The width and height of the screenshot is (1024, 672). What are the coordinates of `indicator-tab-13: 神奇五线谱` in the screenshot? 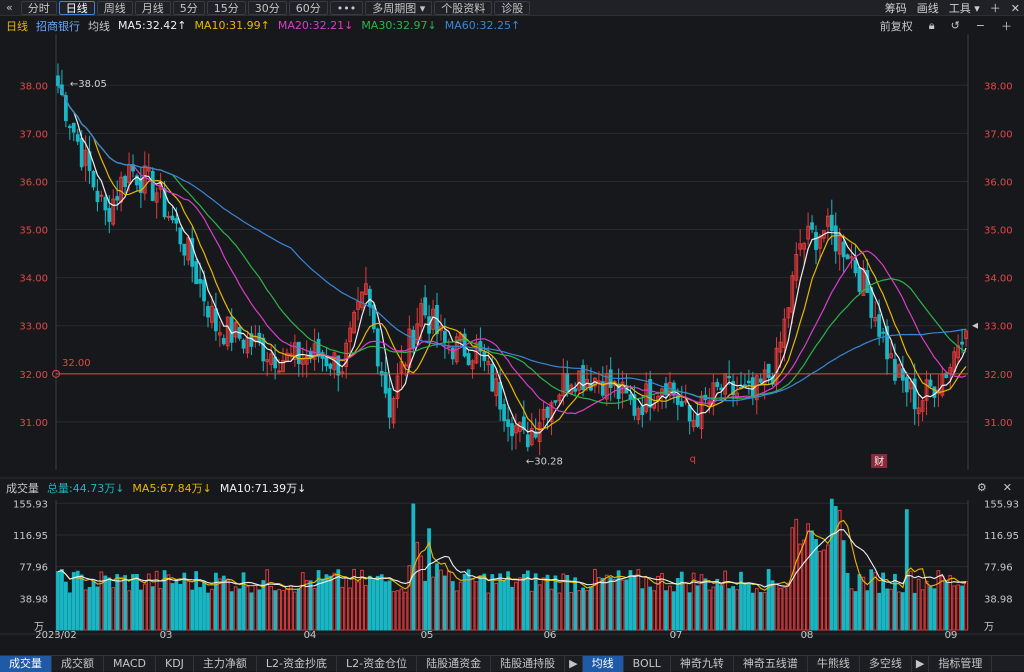 It's located at (771, 663).